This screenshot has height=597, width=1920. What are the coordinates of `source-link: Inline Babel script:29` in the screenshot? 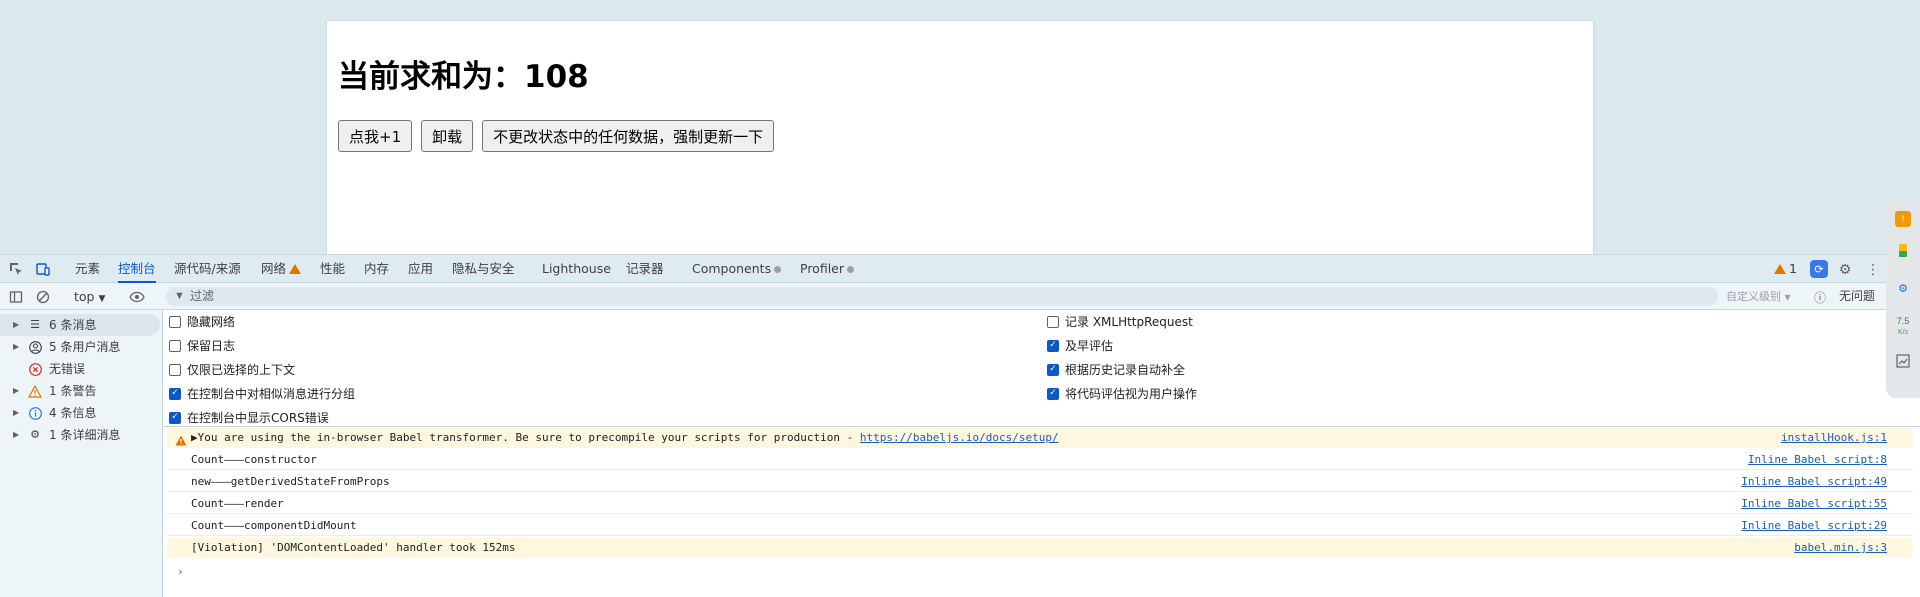 It's located at (1814, 526).